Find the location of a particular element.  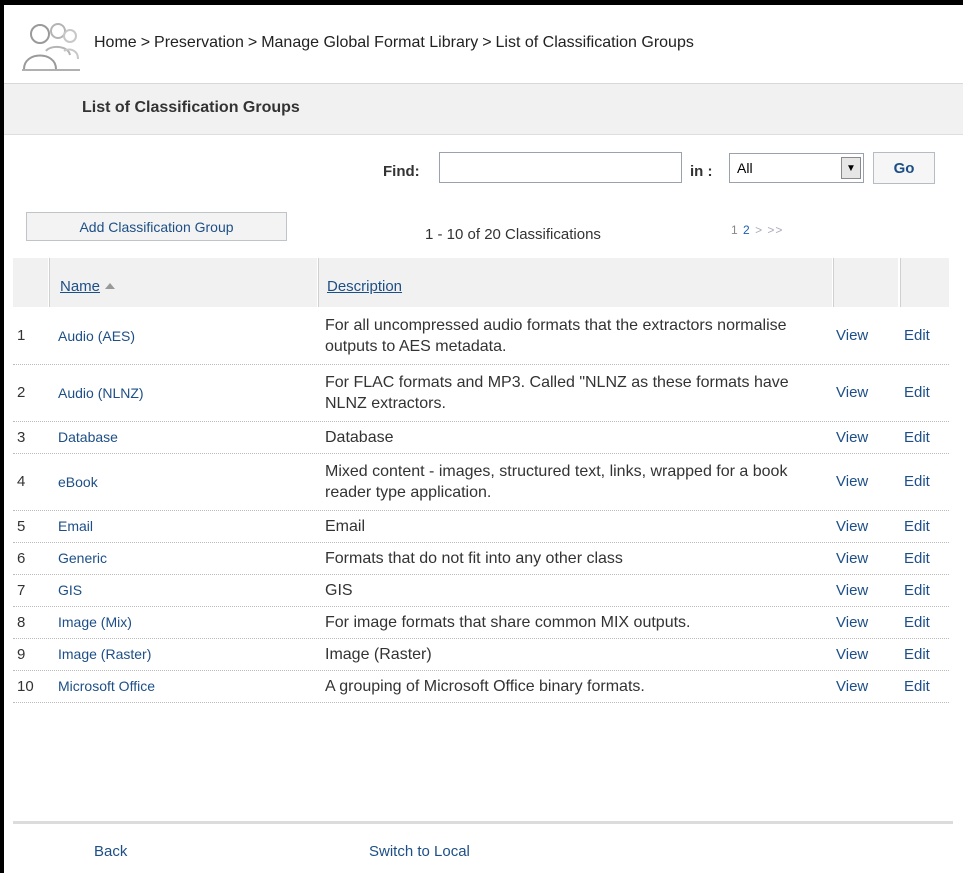

pager: 1 2 > >> is located at coordinates (757, 230).